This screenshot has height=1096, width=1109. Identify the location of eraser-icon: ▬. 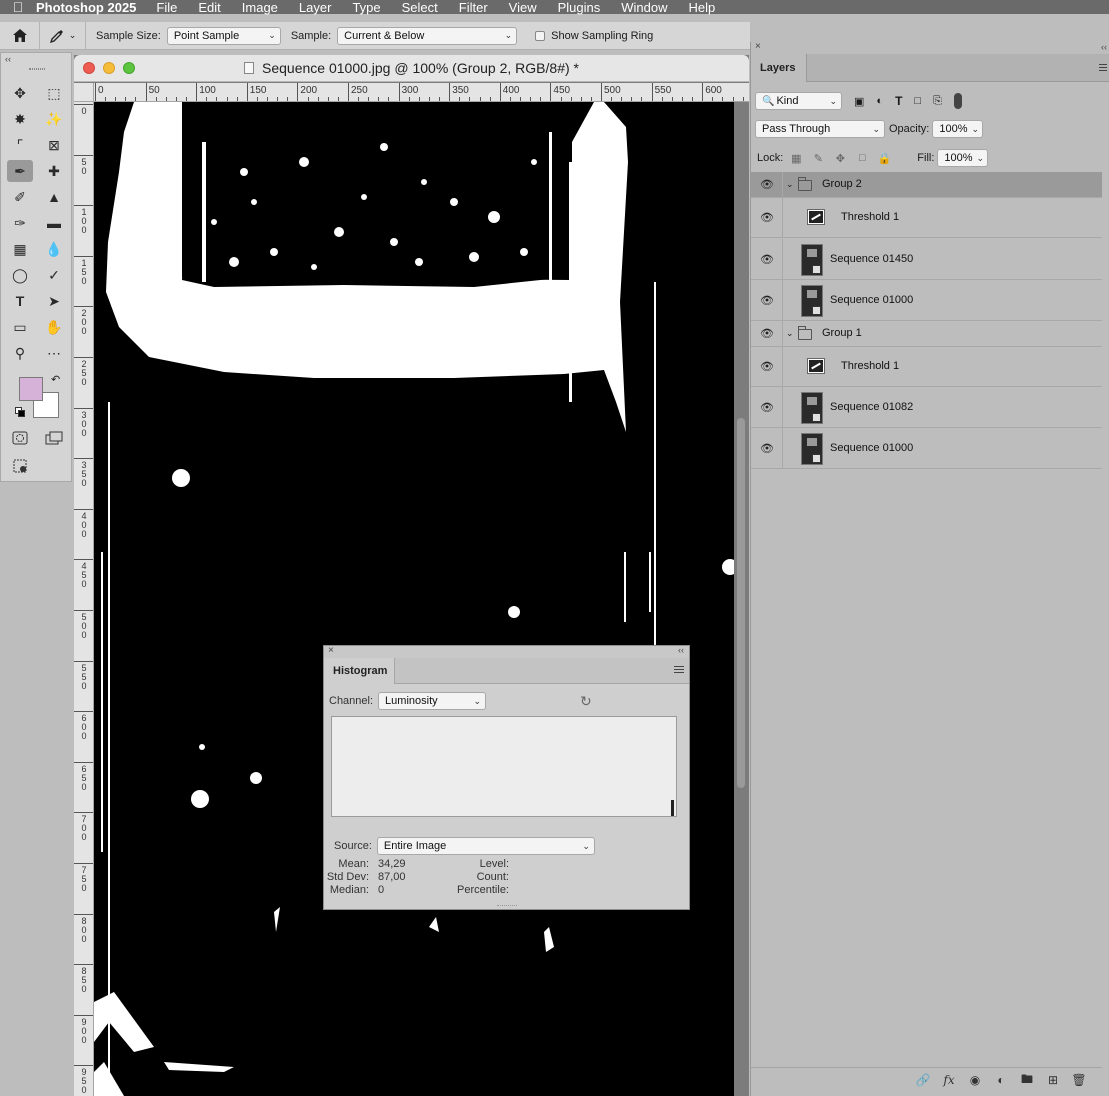
(54, 223).